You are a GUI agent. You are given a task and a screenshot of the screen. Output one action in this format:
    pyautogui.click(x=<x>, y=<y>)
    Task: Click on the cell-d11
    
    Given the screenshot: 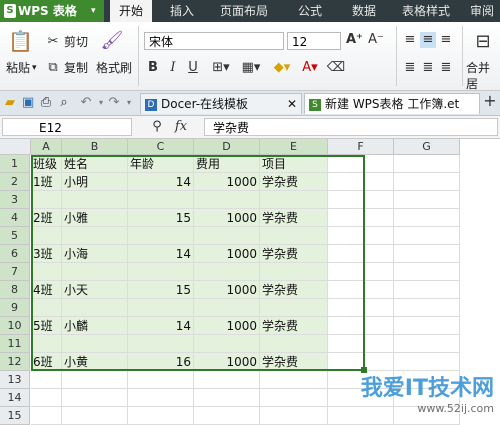 What is the action you would take?
    pyautogui.click(x=227, y=344)
    